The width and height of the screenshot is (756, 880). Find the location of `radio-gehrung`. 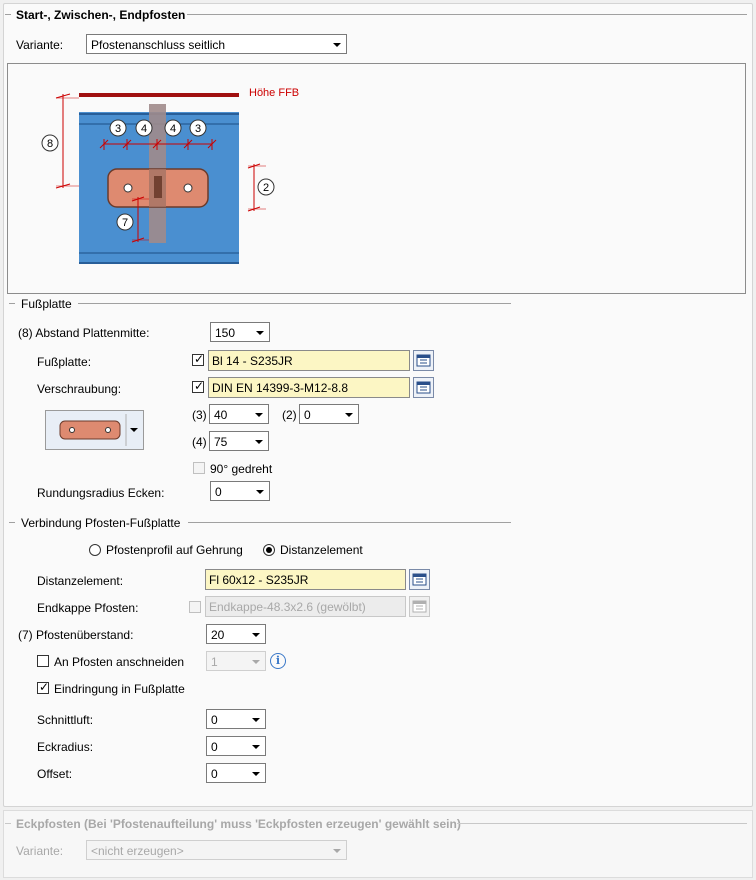

radio-gehrung is located at coordinates (95, 550).